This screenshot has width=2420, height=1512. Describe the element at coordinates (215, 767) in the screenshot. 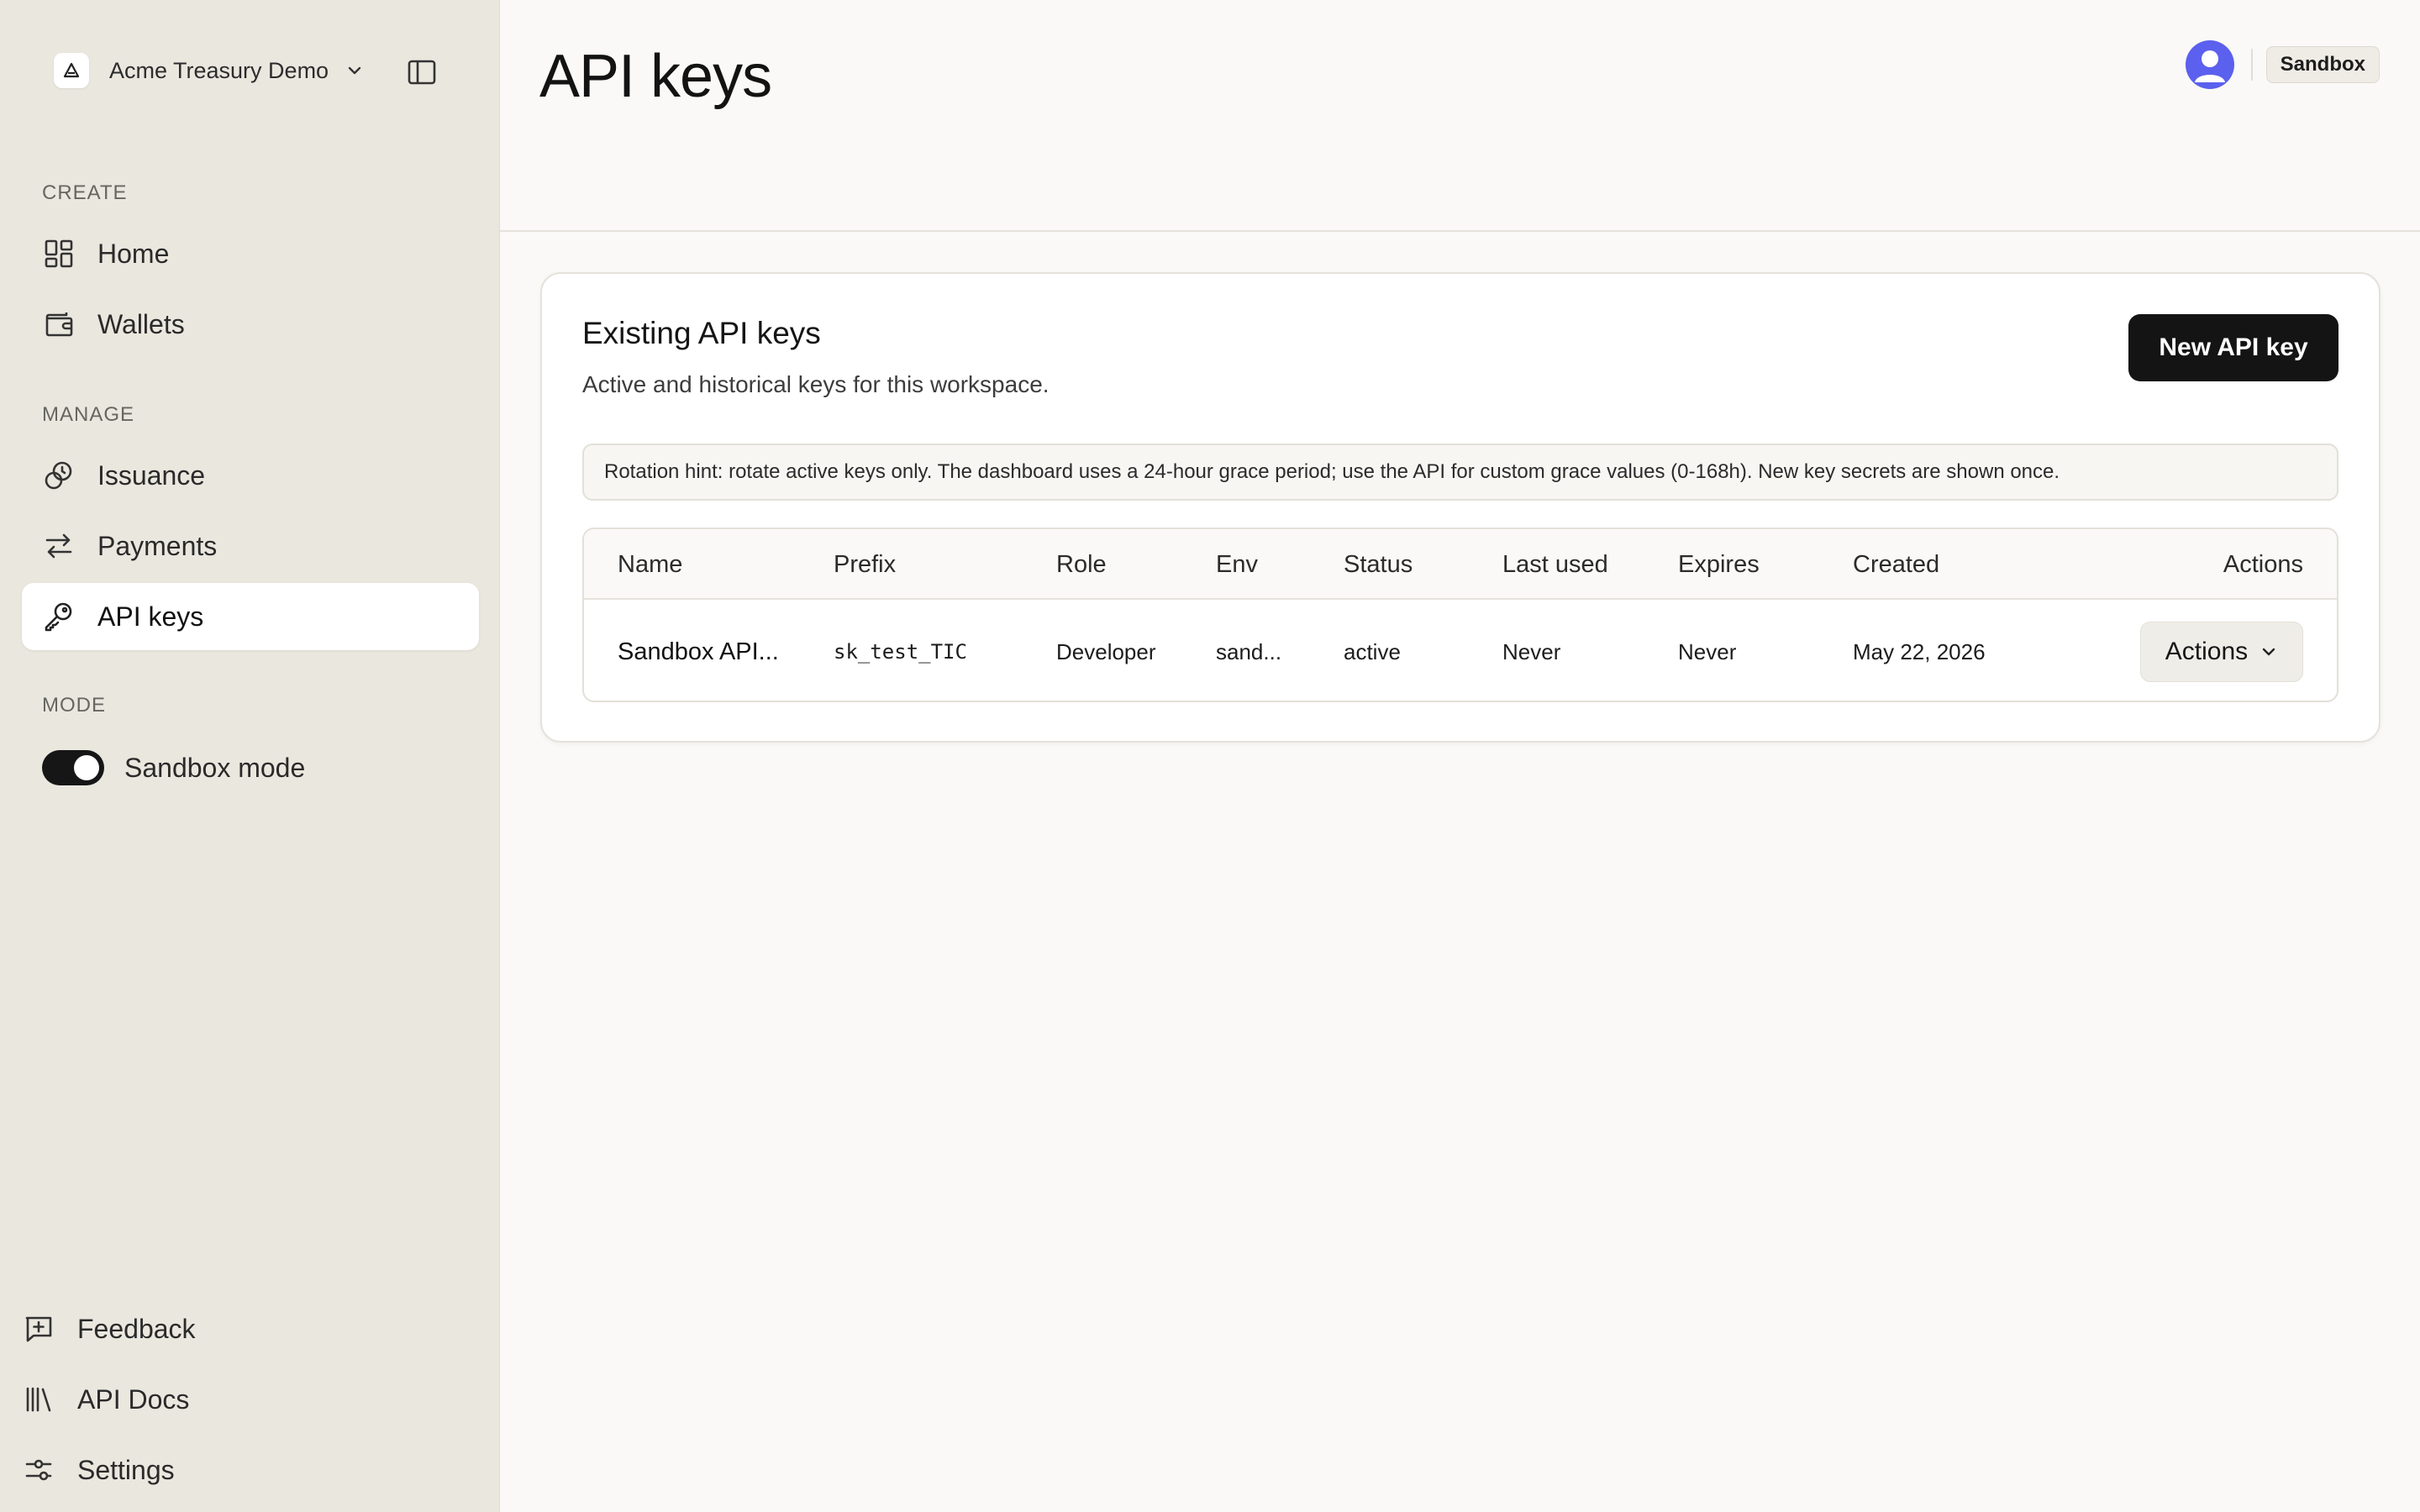

I see `sandbox-mode-label: Sandbox mode` at that location.